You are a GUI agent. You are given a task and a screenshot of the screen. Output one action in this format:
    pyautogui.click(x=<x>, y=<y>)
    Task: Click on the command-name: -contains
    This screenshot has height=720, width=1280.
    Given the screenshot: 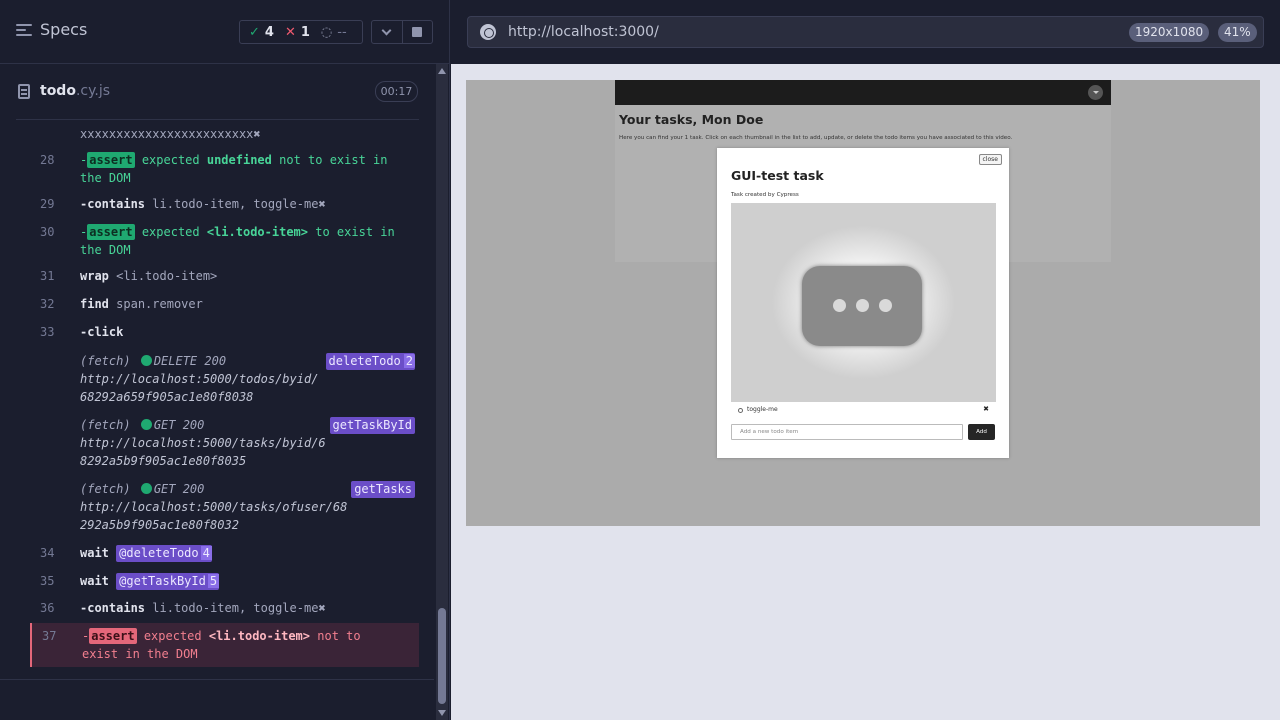 What is the action you would take?
    pyautogui.click(x=113, y=608)
    